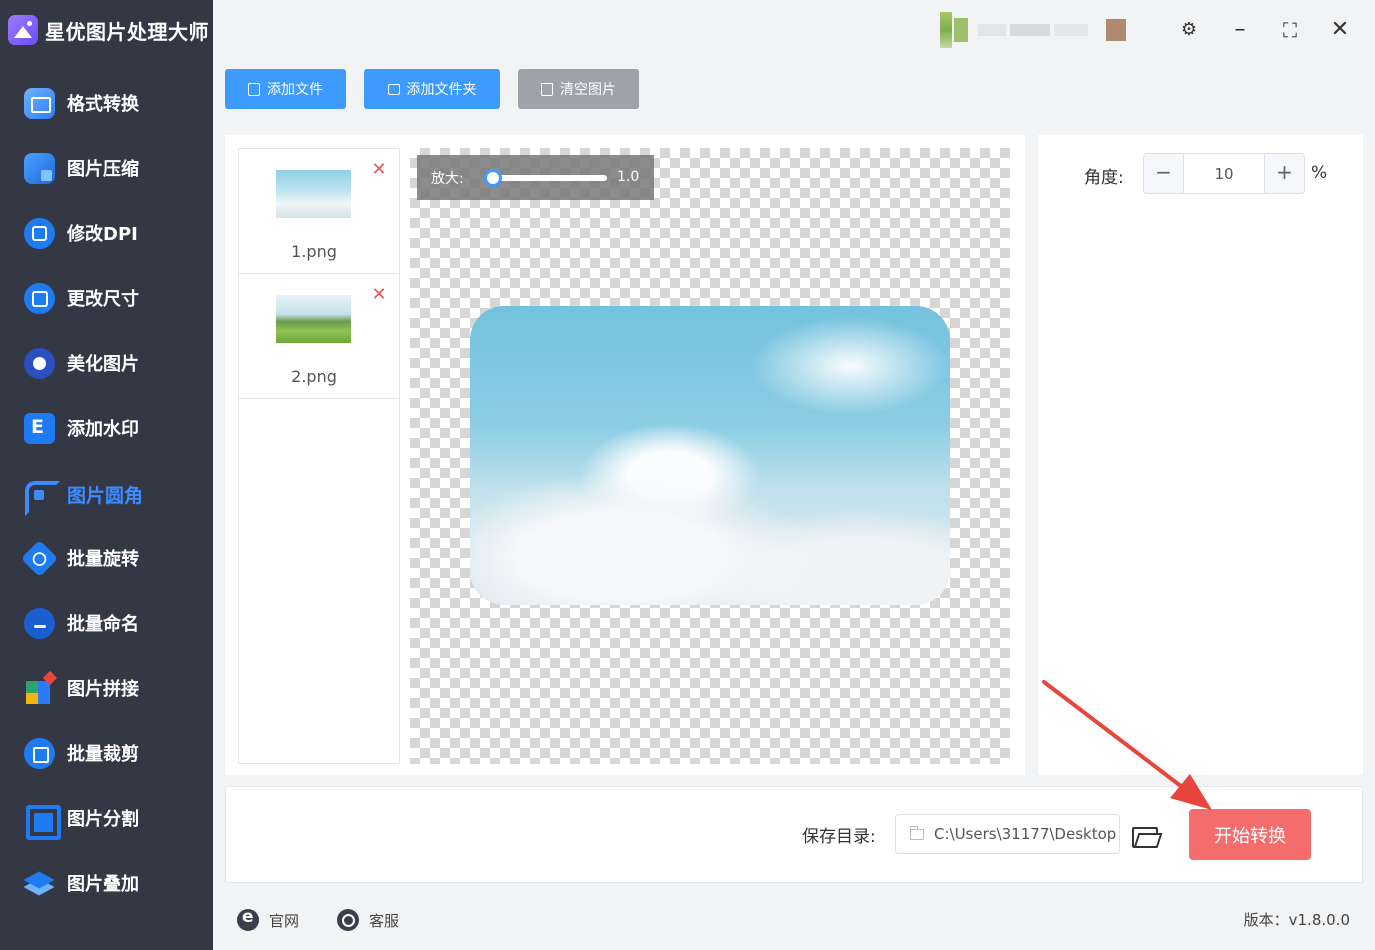 Image resolution: width=1375 pixels, height=950 pixels. What do you see at coordinates (493, 178) in the screenshot?
I see `zoom-slider-handle` at bounding box center [493, 178].